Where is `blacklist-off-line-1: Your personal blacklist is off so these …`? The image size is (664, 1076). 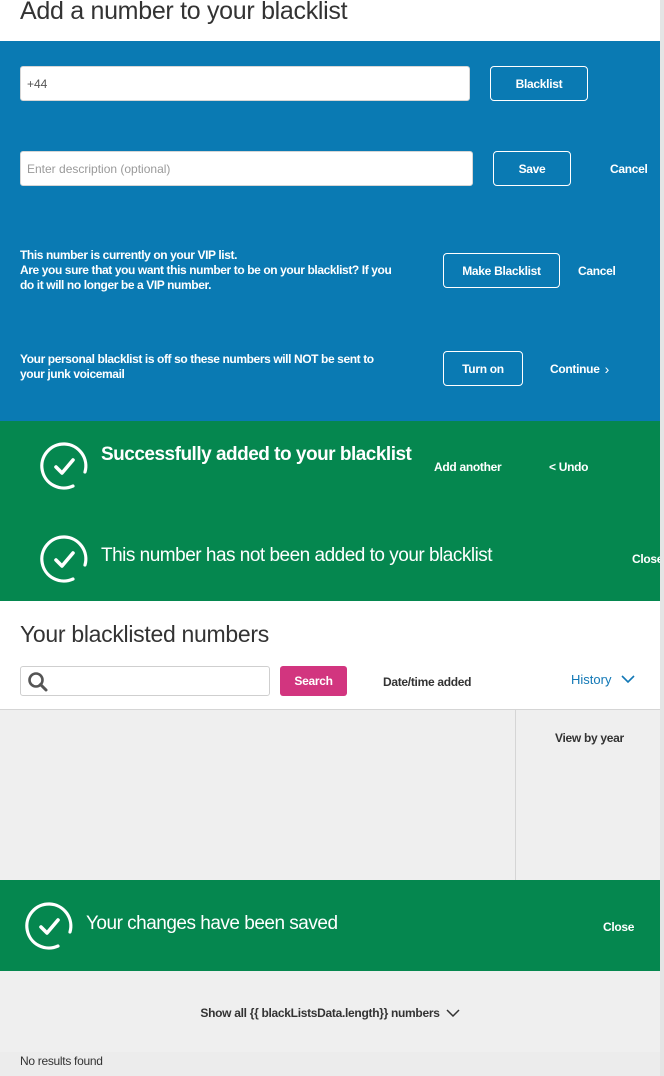
blacklist-off-line-1: Your personal blacklist is off so these … is located at coordinates (197, 359).